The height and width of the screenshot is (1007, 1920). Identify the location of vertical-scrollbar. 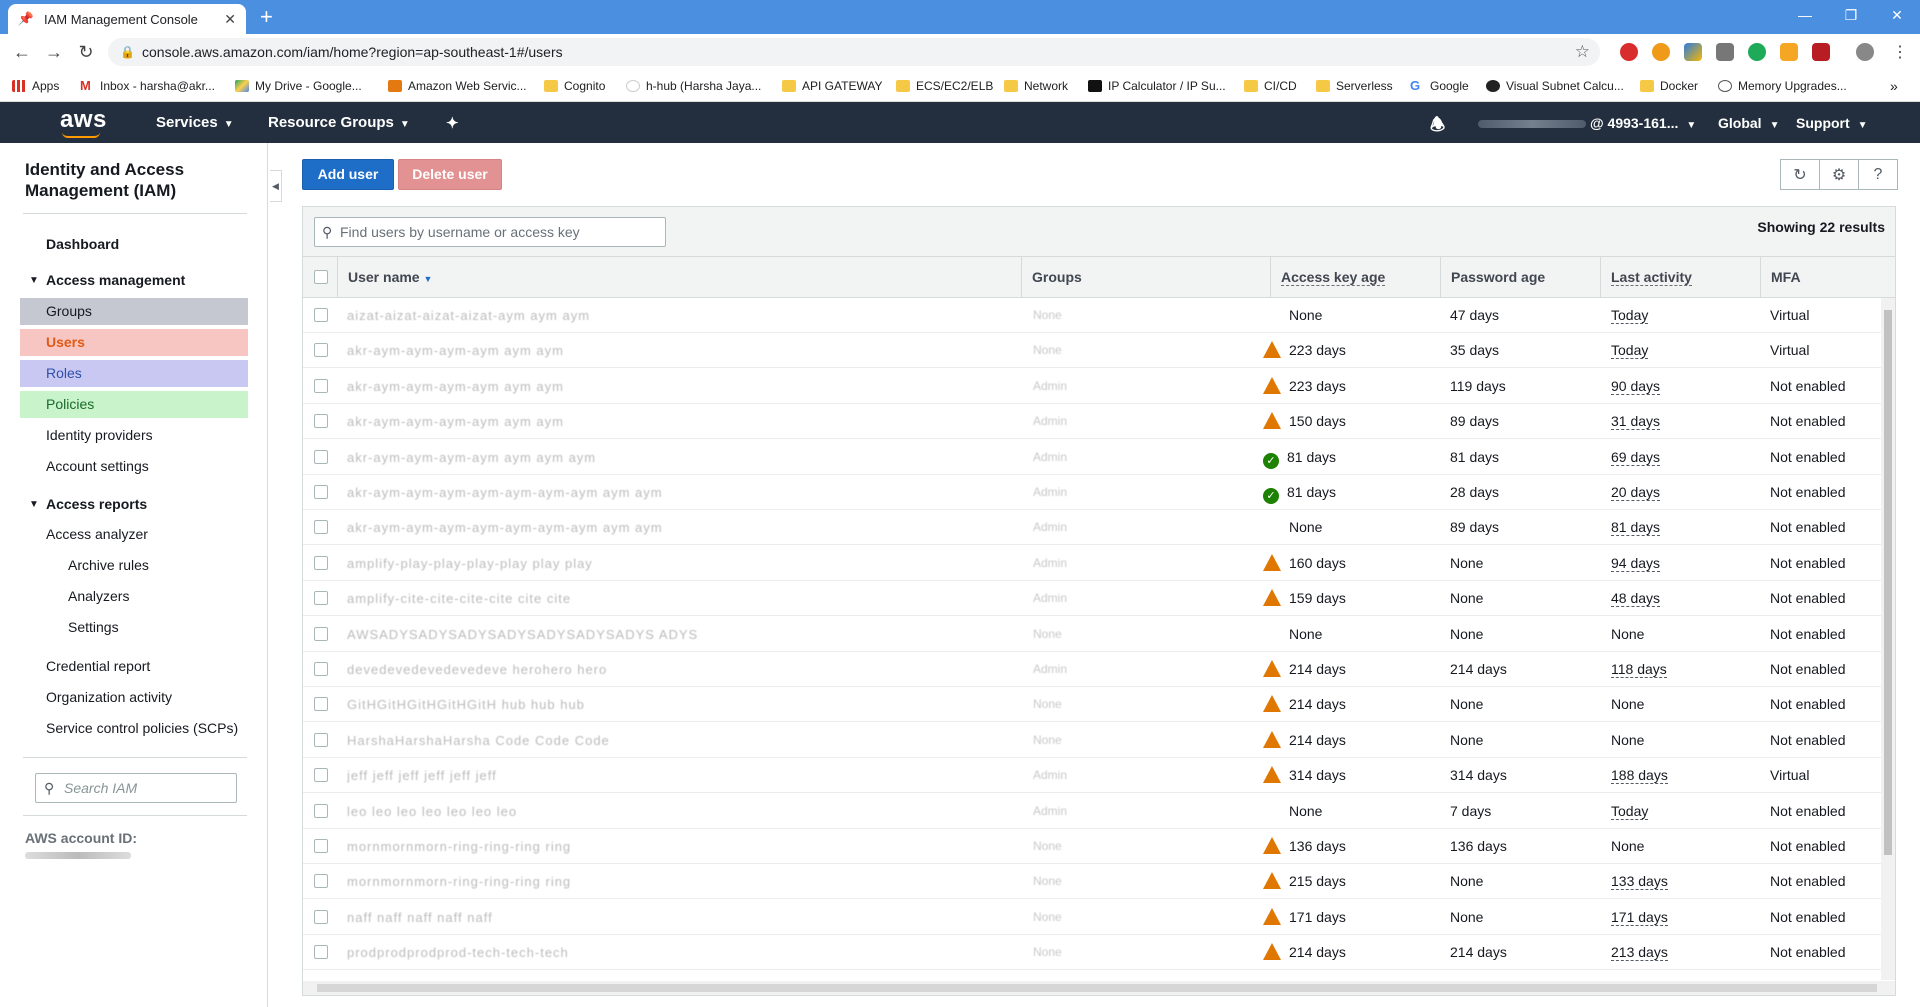
(1888, 639).